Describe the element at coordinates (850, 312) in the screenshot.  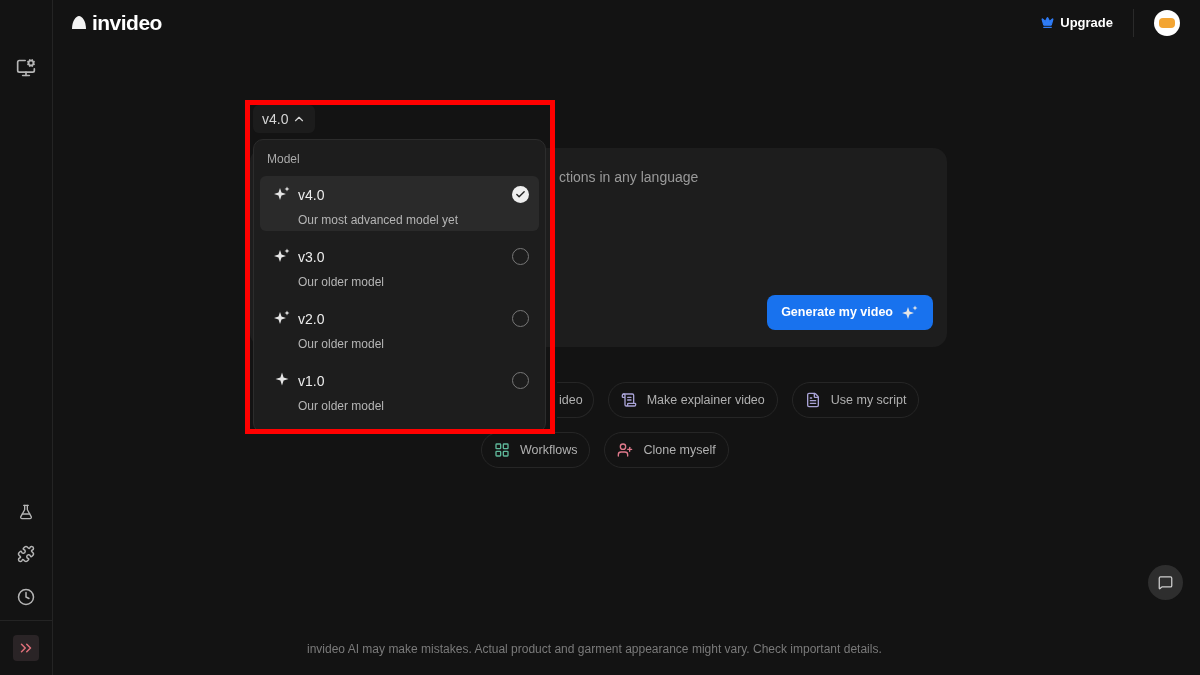
I see `generate-button: Generate my video` at that location.